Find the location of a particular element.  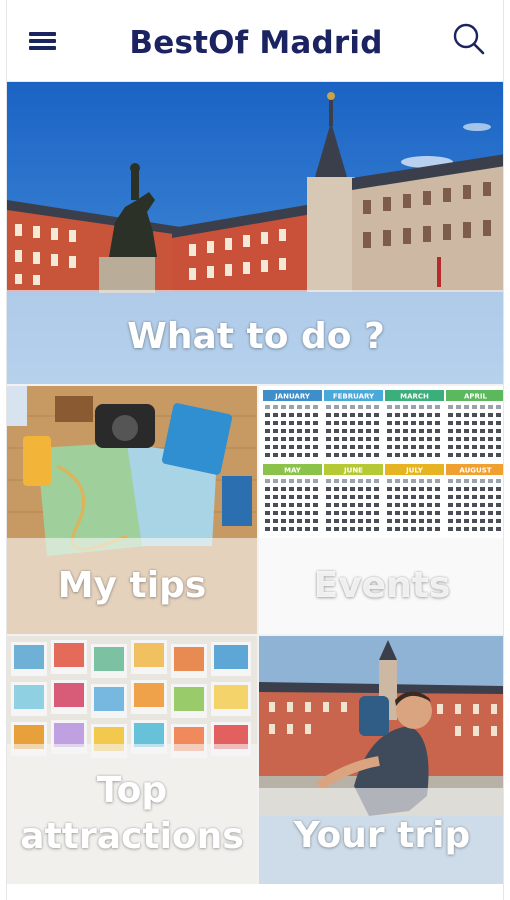

search-button is located at coordinates (469, 40).